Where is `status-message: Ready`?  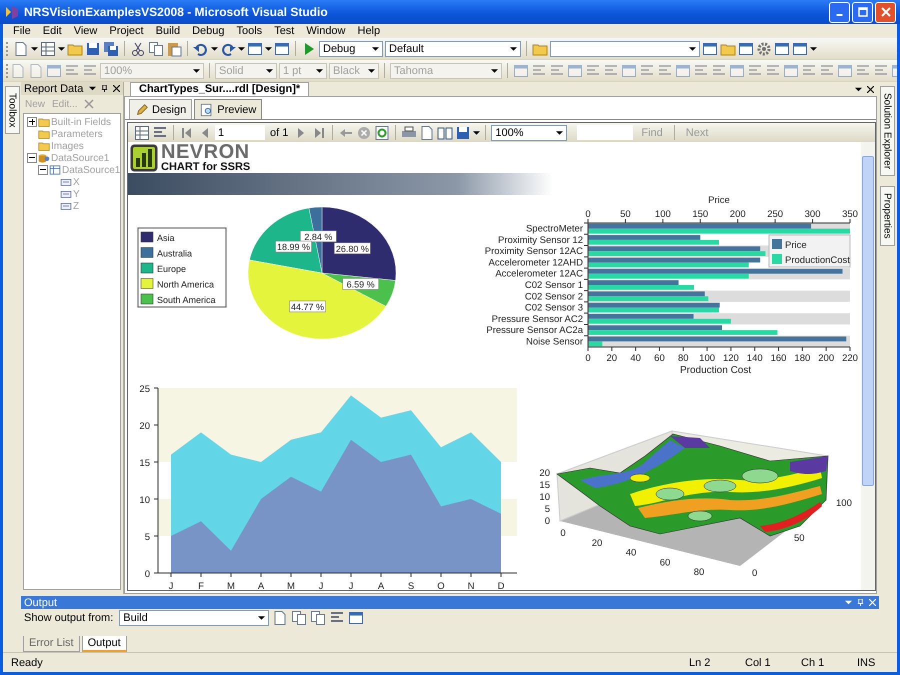 status-message: Ready is located at coordinates (27, 662).